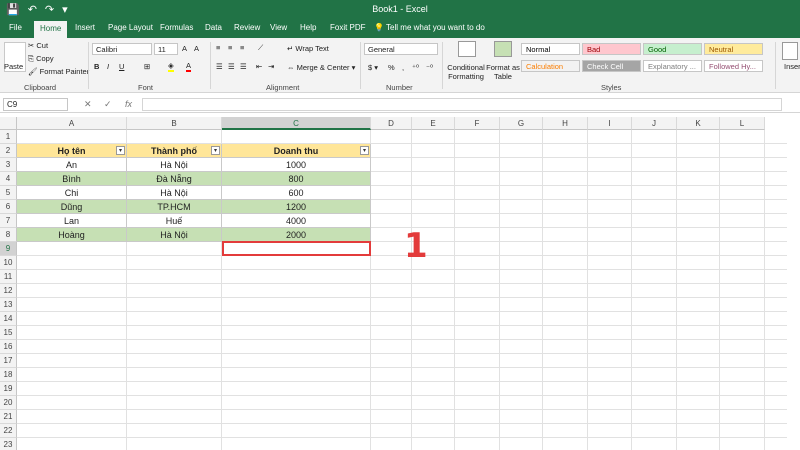 Image resolution: width=800 pixels, height=450 pixels. What do you see at coordinates (242, 47) in the screenshot?
I see `align-bottom-icon: ≡` at bounding box center [242, 47].